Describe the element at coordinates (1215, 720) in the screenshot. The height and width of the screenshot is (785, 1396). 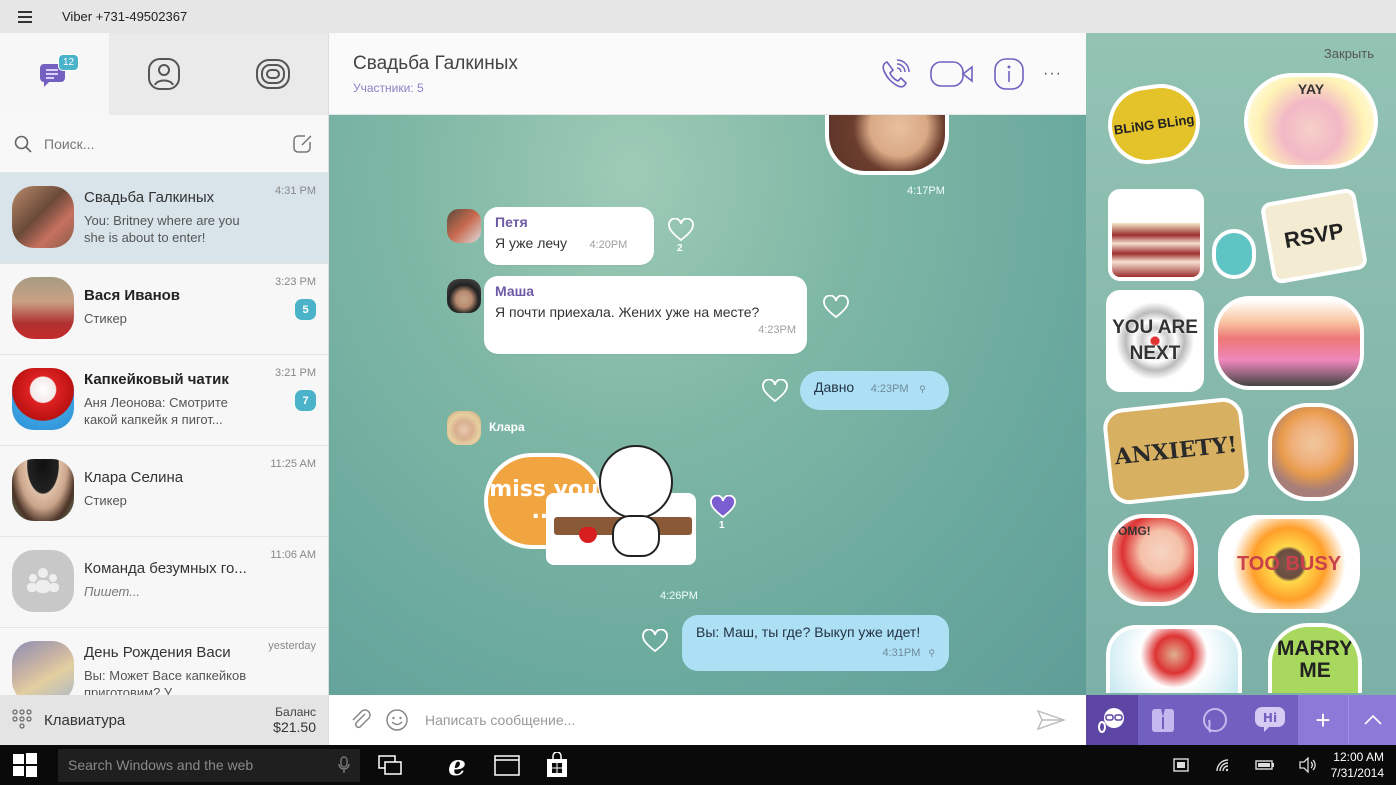
I see `sticker-pack-tab-elephant` at that location.